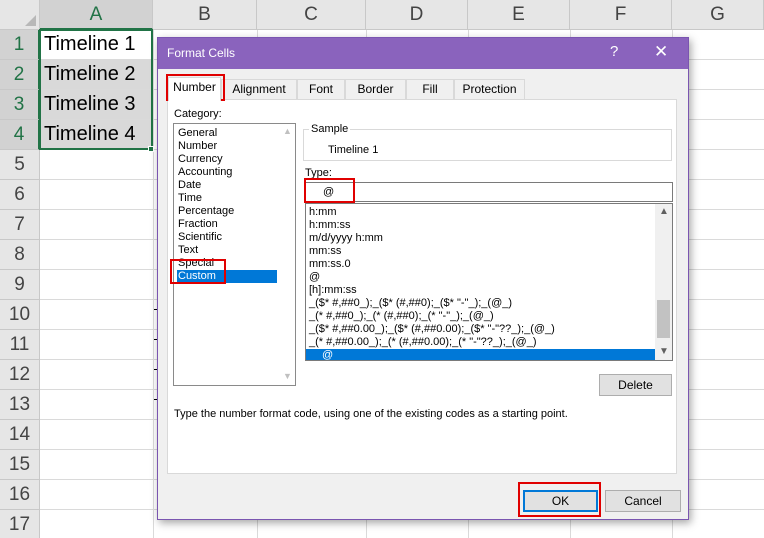  I want to click on column-header-g: G, so click(718, 15).